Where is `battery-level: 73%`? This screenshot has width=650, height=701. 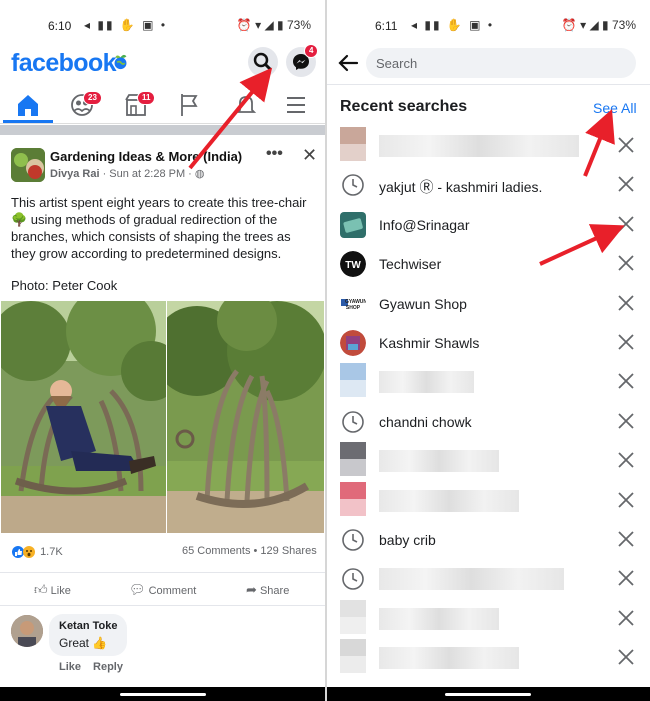
battery-level: 73% is located at coordinates (298, 25).